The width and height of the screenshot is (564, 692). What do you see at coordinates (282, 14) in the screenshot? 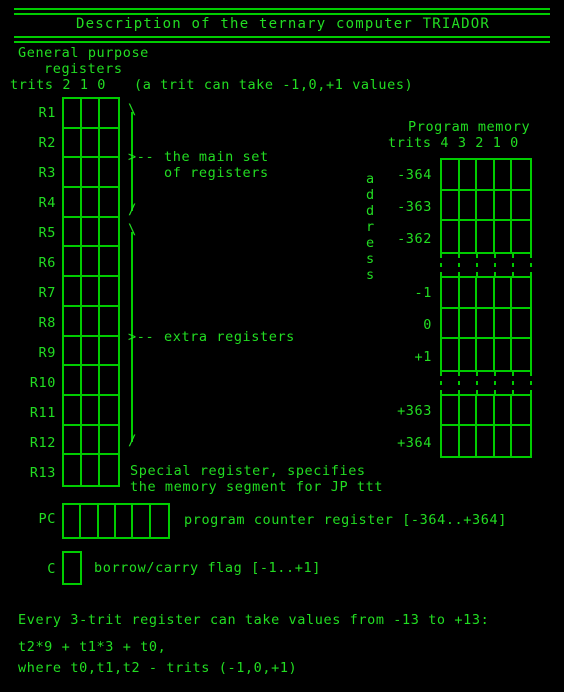
I see `top-rule-lower` at bounding box center [282, 14].